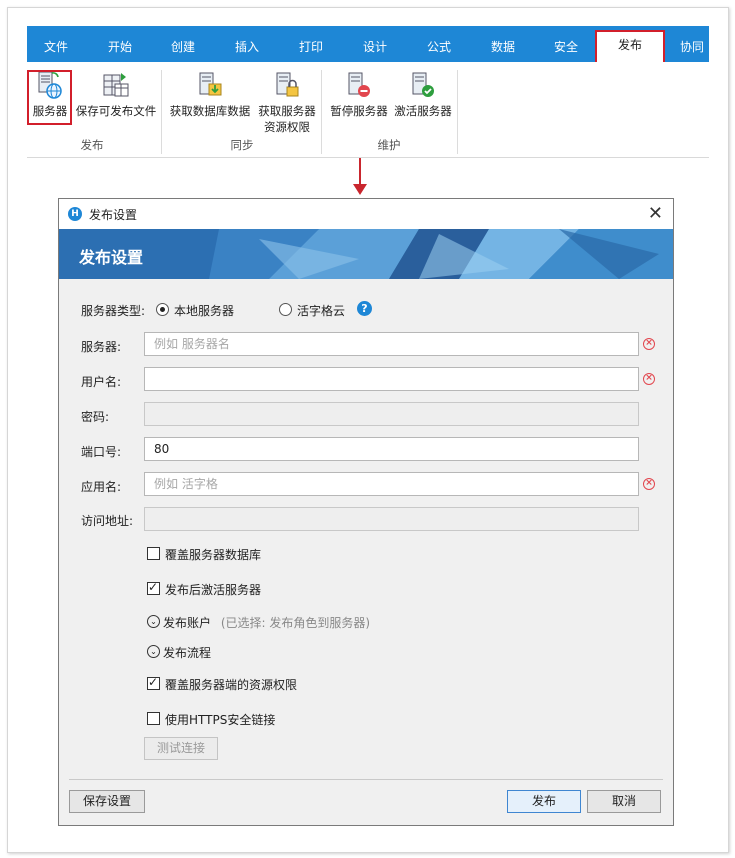 Image resolution: width=735 pixels, height=858 pixels. What do you see at coordinates (391, 344) in the screenshot?
I see `server-input` at bounding box center [391, 344].